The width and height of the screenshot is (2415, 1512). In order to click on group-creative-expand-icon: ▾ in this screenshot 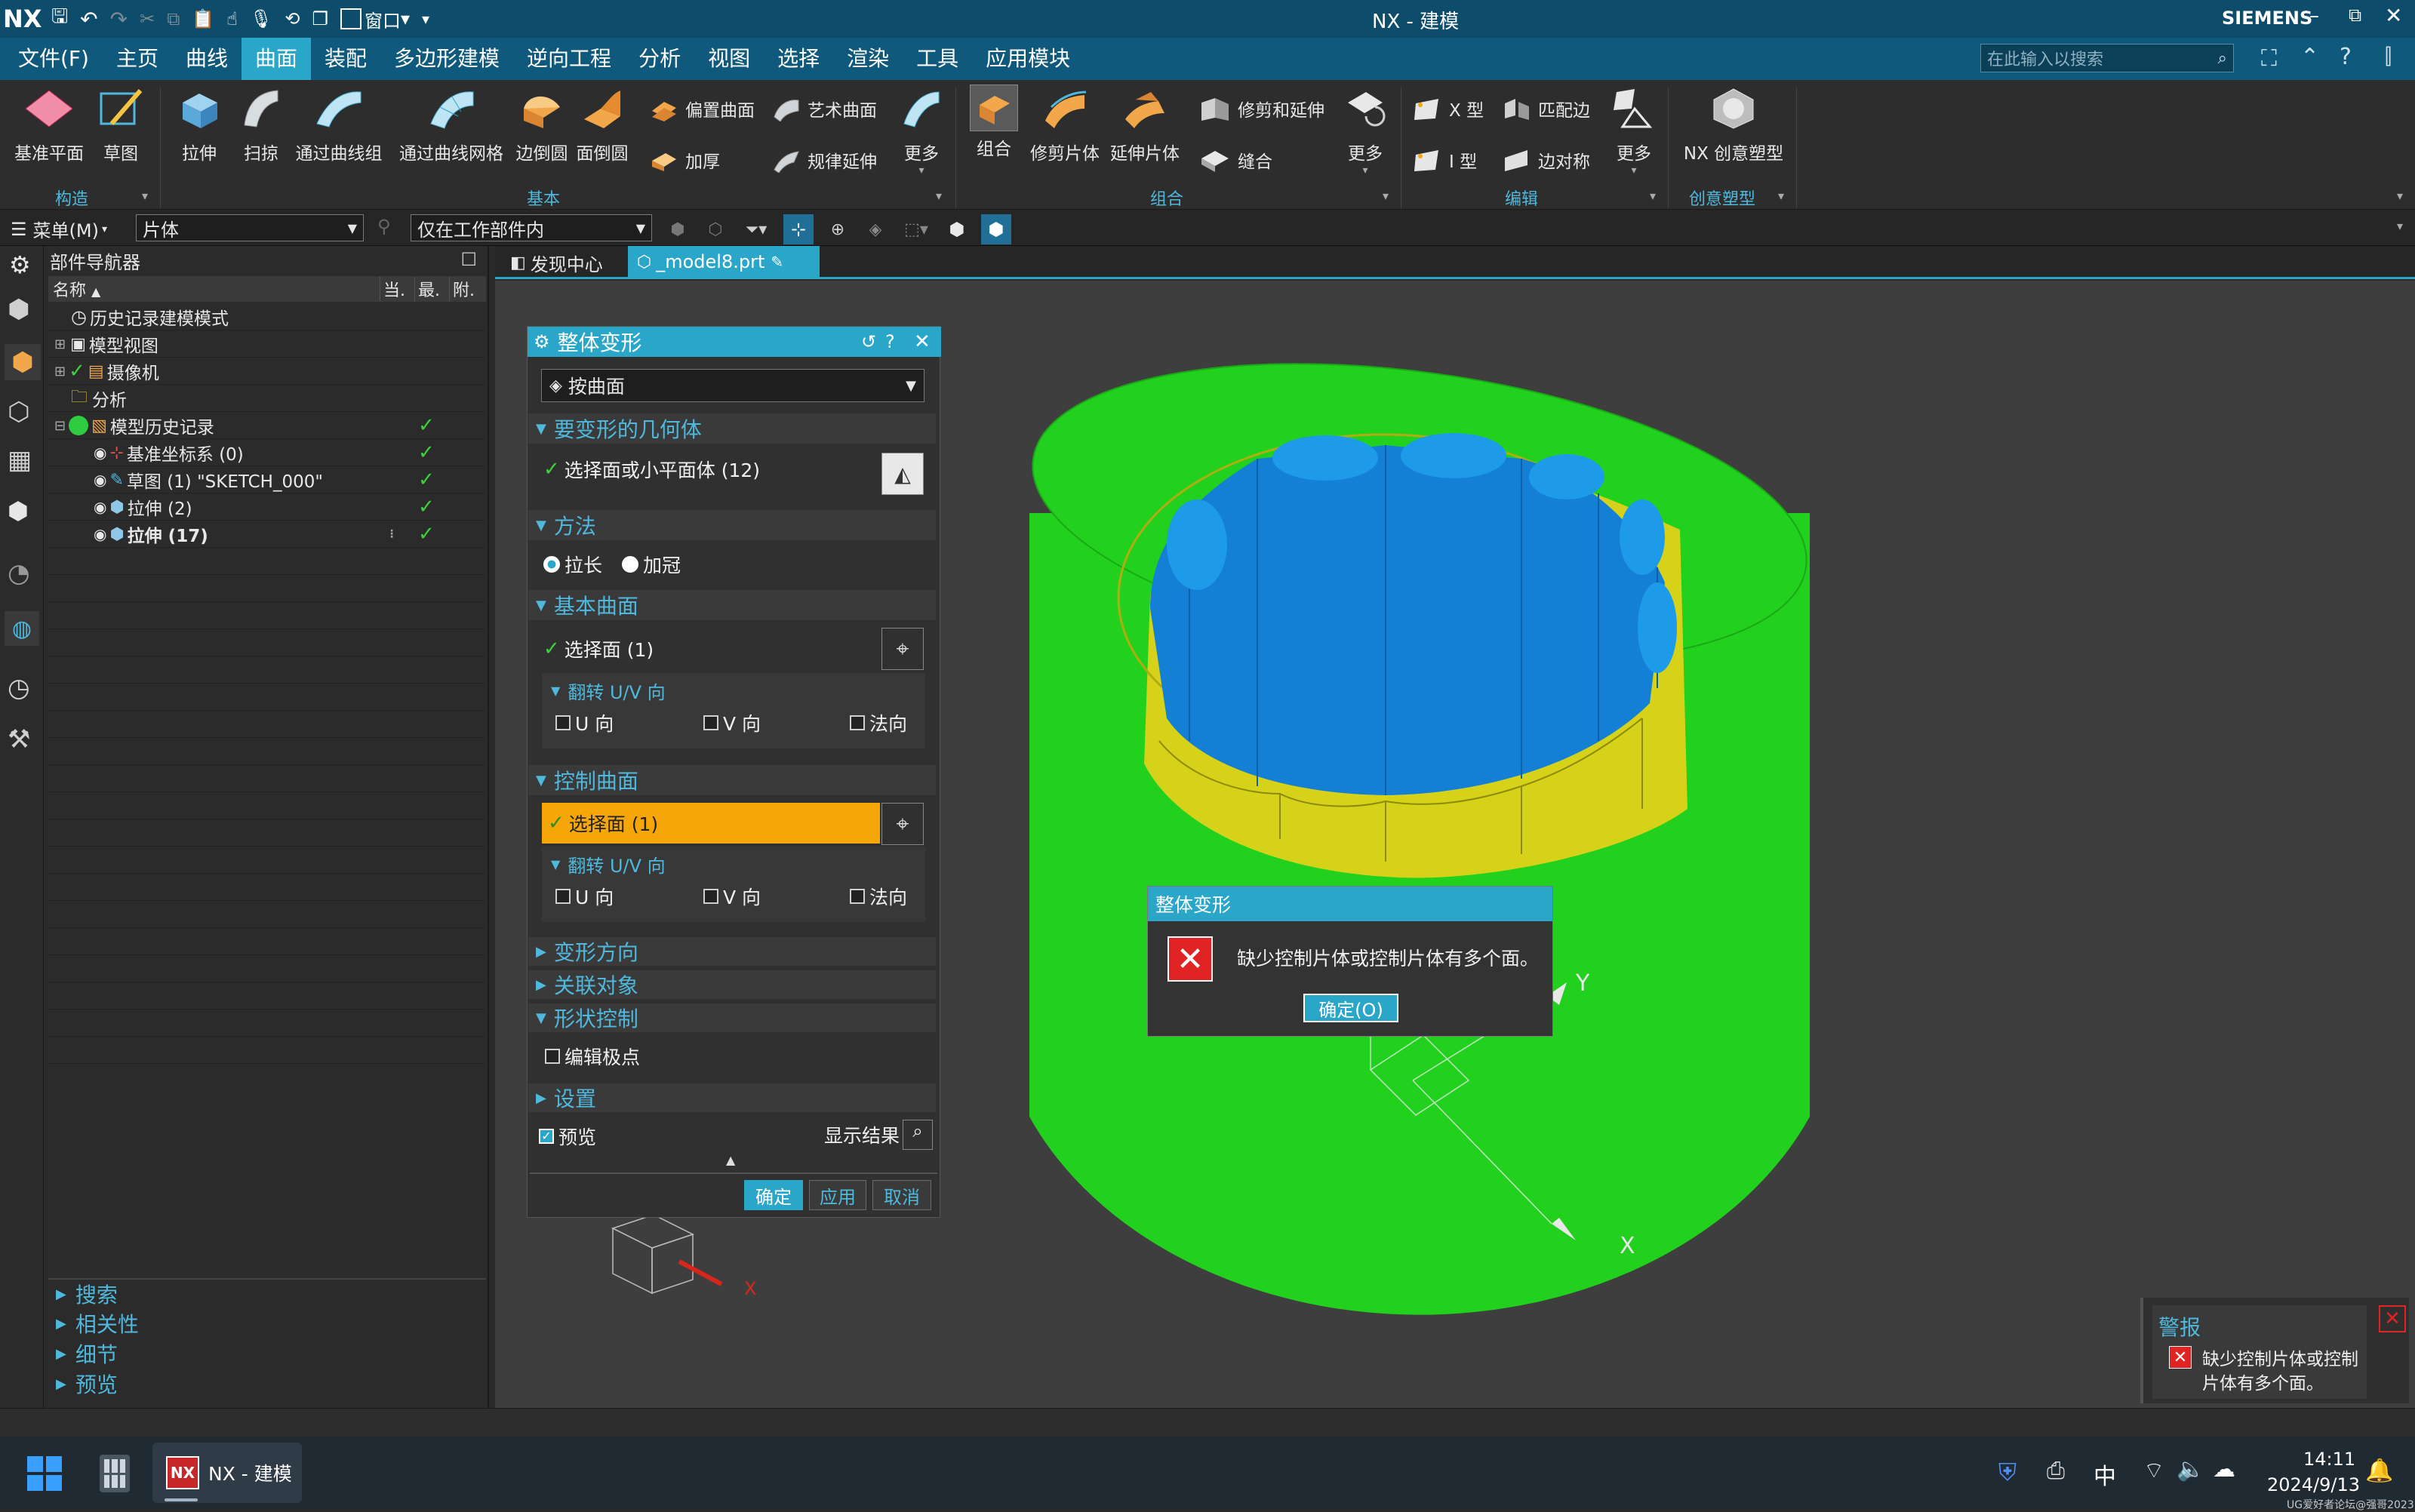, I will do `click(1781, 196)`.